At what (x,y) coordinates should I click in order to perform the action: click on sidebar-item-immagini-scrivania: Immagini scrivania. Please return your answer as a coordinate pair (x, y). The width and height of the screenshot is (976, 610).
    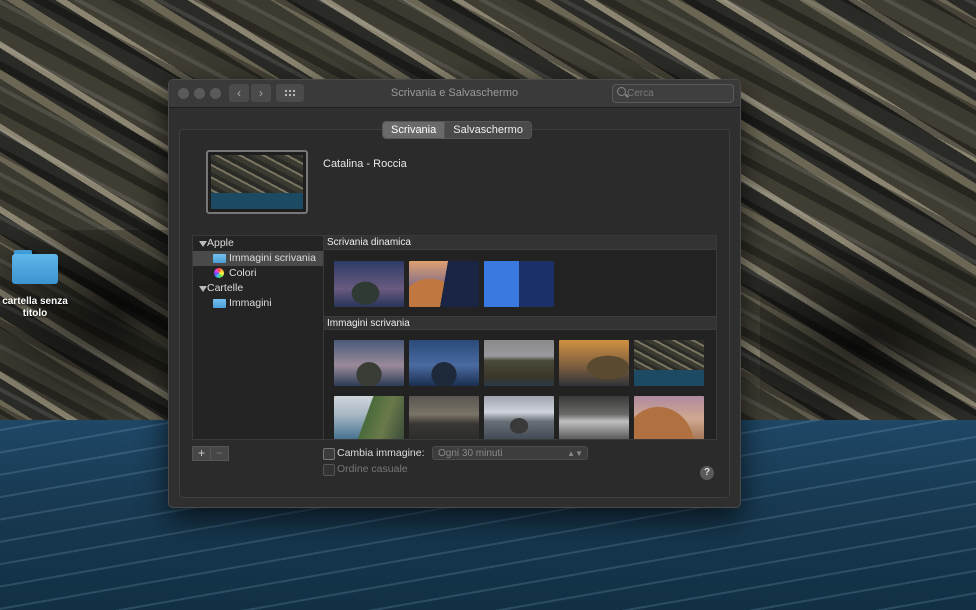
    Looking at the image, I should click on (258, 258).